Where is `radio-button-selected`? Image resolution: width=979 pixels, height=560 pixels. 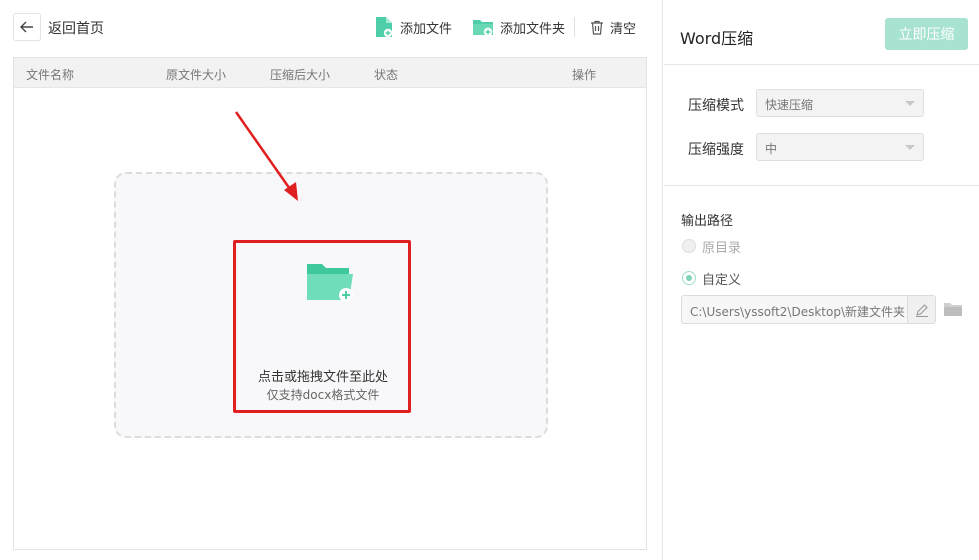 radio-button-selected is located at coordinates (689, 278).